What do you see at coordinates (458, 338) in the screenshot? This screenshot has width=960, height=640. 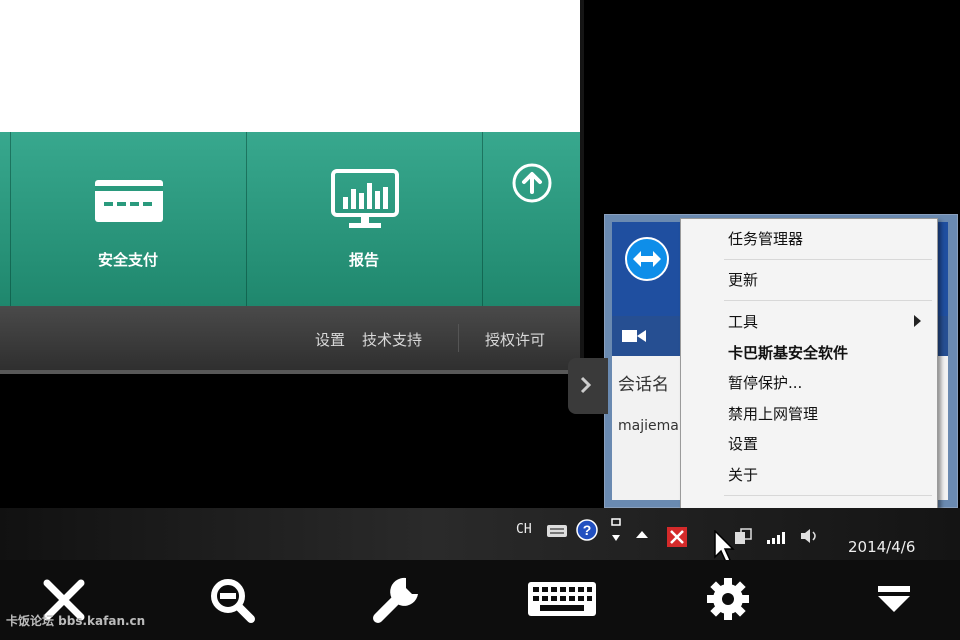 I see `footer-divider` at bounding box center [458, 338].